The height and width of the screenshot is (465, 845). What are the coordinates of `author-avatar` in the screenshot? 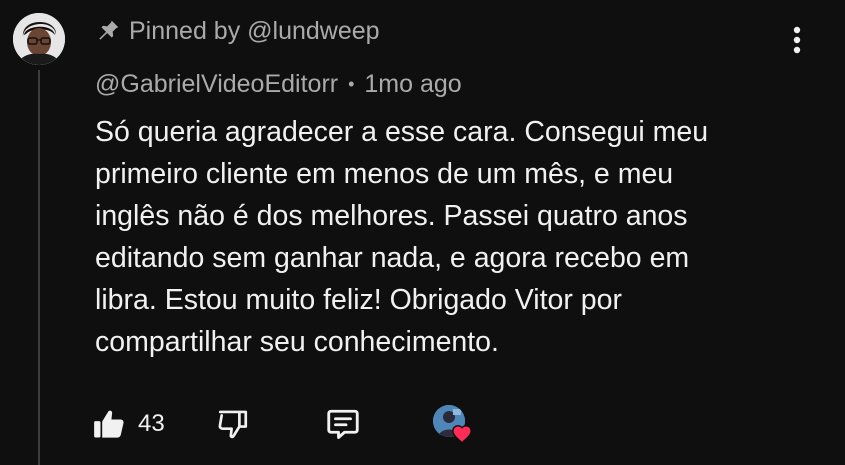 It's located at (39, 39).